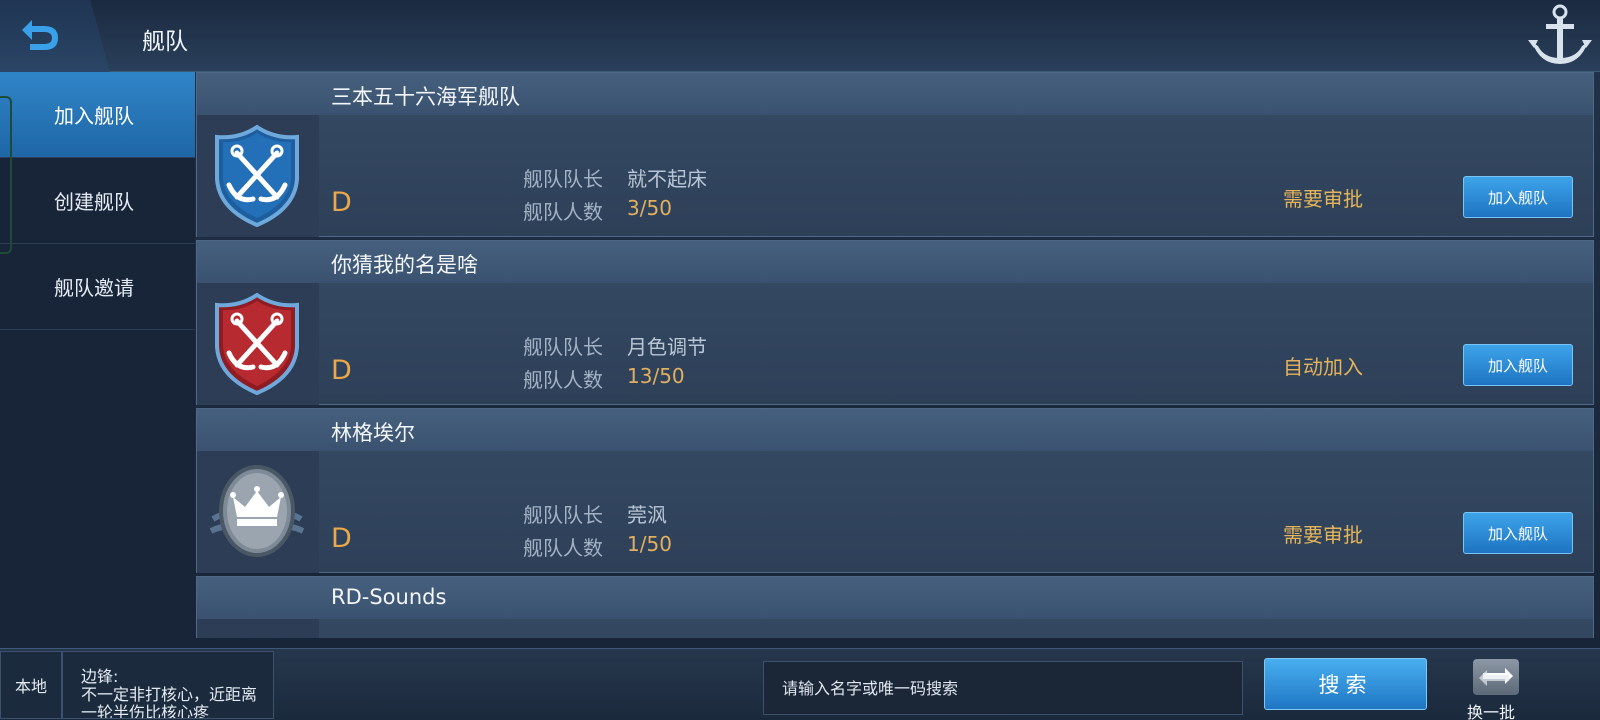  Describe the element at coordinates (667, 179) in the screenshot. I see `leader-name: 就不起床` at that location.